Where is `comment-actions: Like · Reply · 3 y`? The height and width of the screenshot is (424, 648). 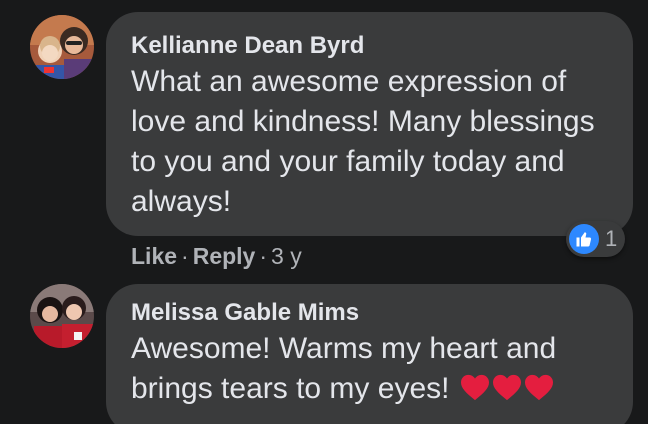
comment-actions: Like · Reply · 3 y is located at coordinates (216, 256).